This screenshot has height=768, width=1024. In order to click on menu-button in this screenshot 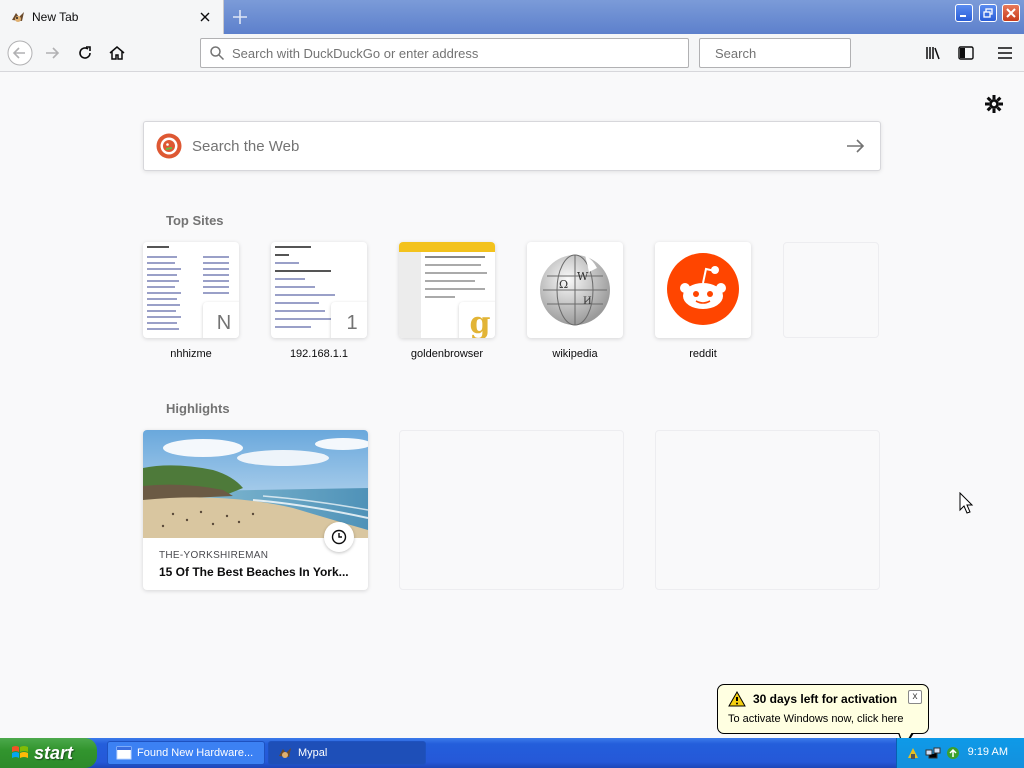, I will do `click(1005, 53)`.